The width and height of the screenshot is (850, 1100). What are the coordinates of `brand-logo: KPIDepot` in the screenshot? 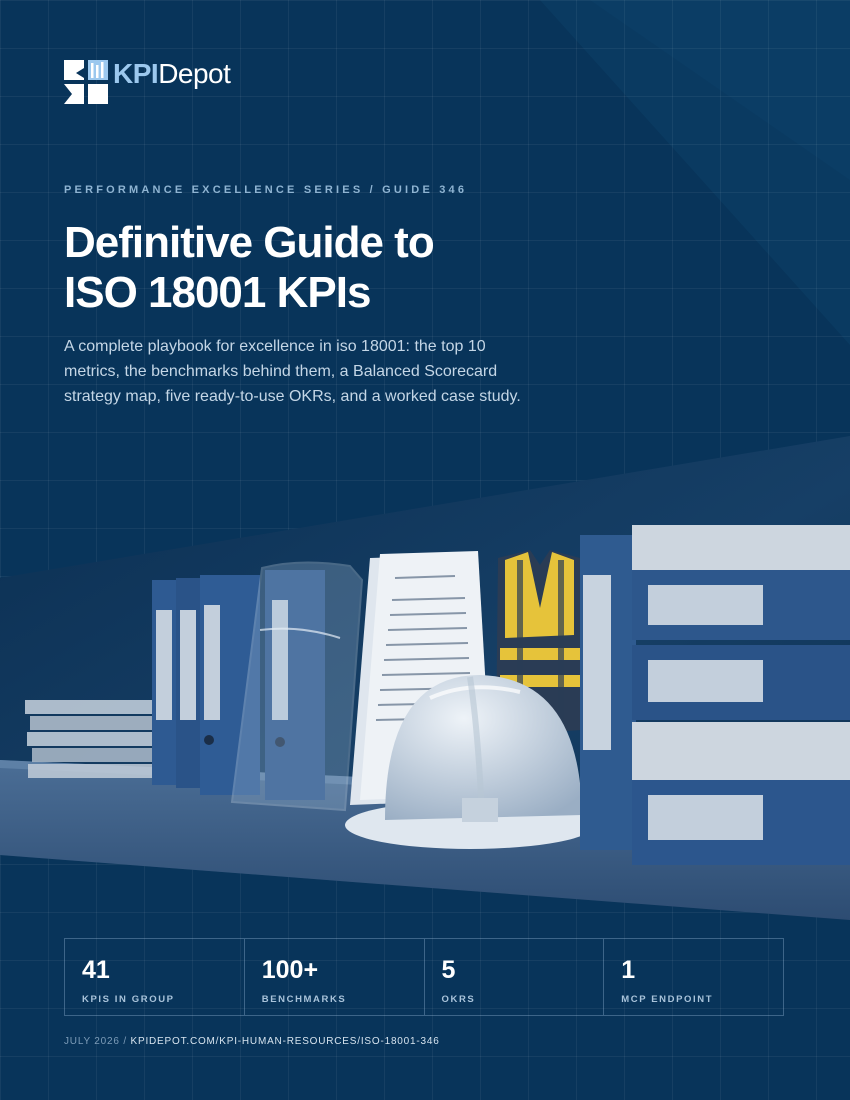 It's located at (147, 82).